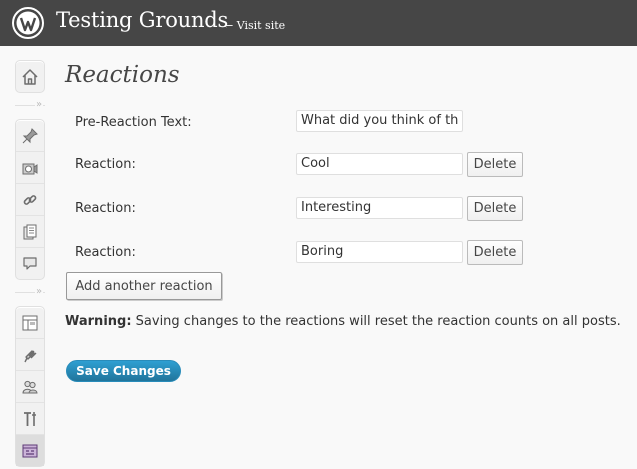  I want to click on menu-item-pages, so click(30, 232).